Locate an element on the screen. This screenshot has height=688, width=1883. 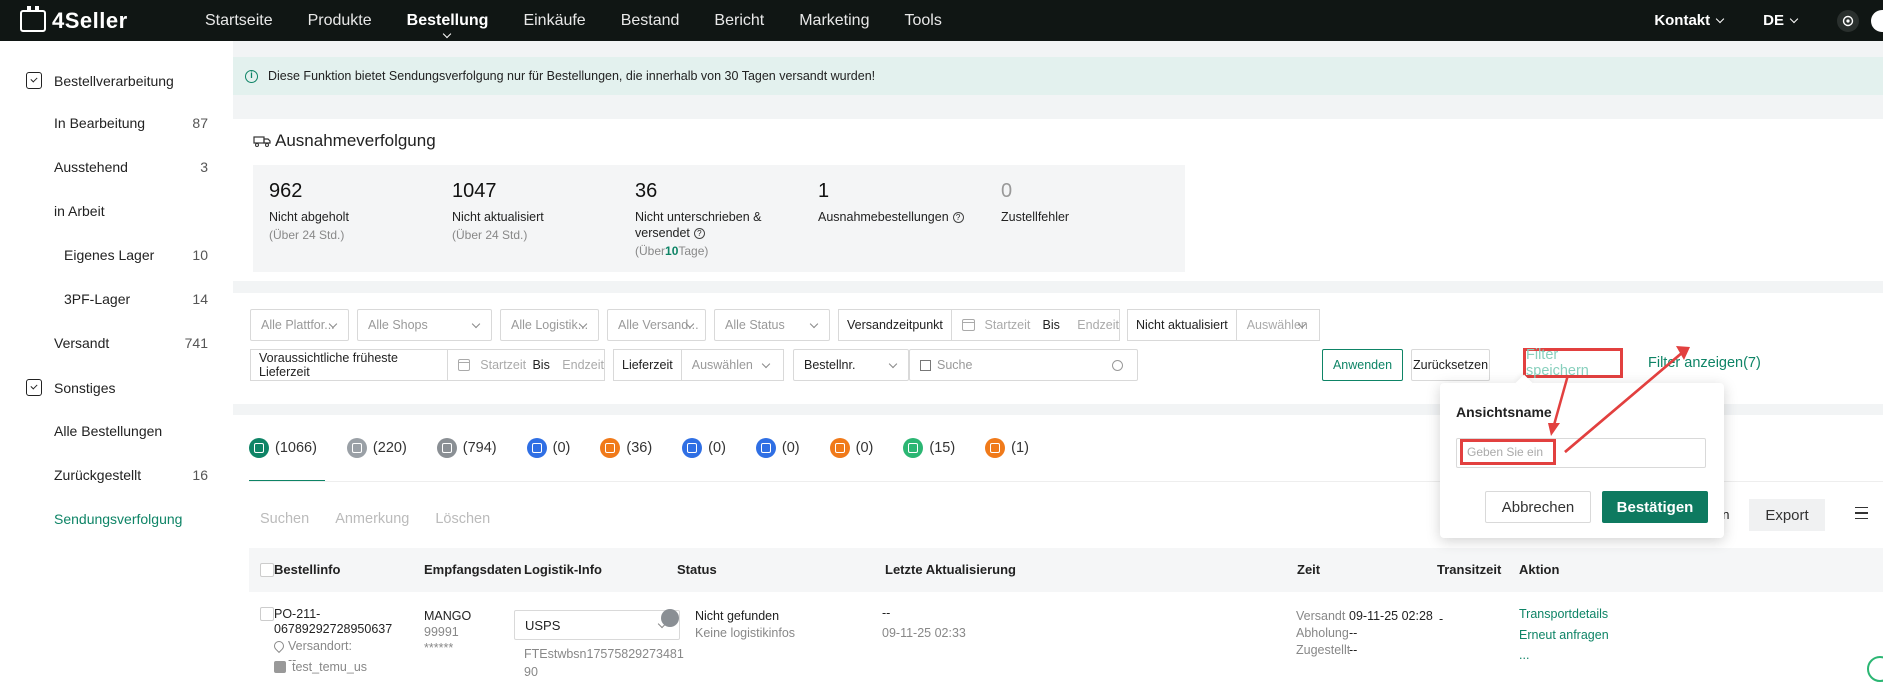
sidebar-item-eigenes-lager: Eigenes Lager 10 is located at coordinates (136, 255).